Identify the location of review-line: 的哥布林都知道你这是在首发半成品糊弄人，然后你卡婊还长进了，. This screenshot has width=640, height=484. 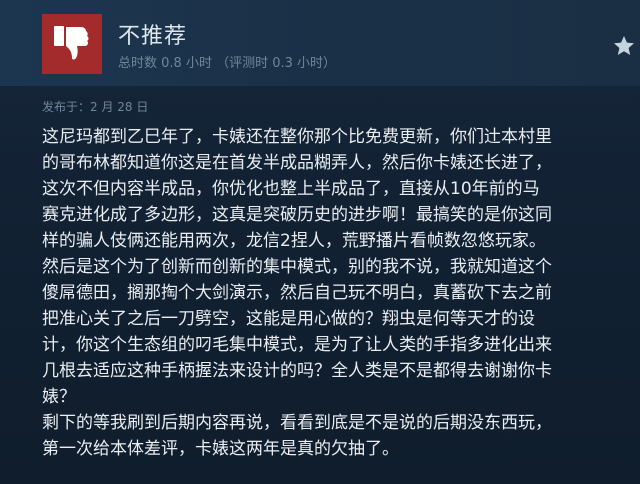
(297, 163).